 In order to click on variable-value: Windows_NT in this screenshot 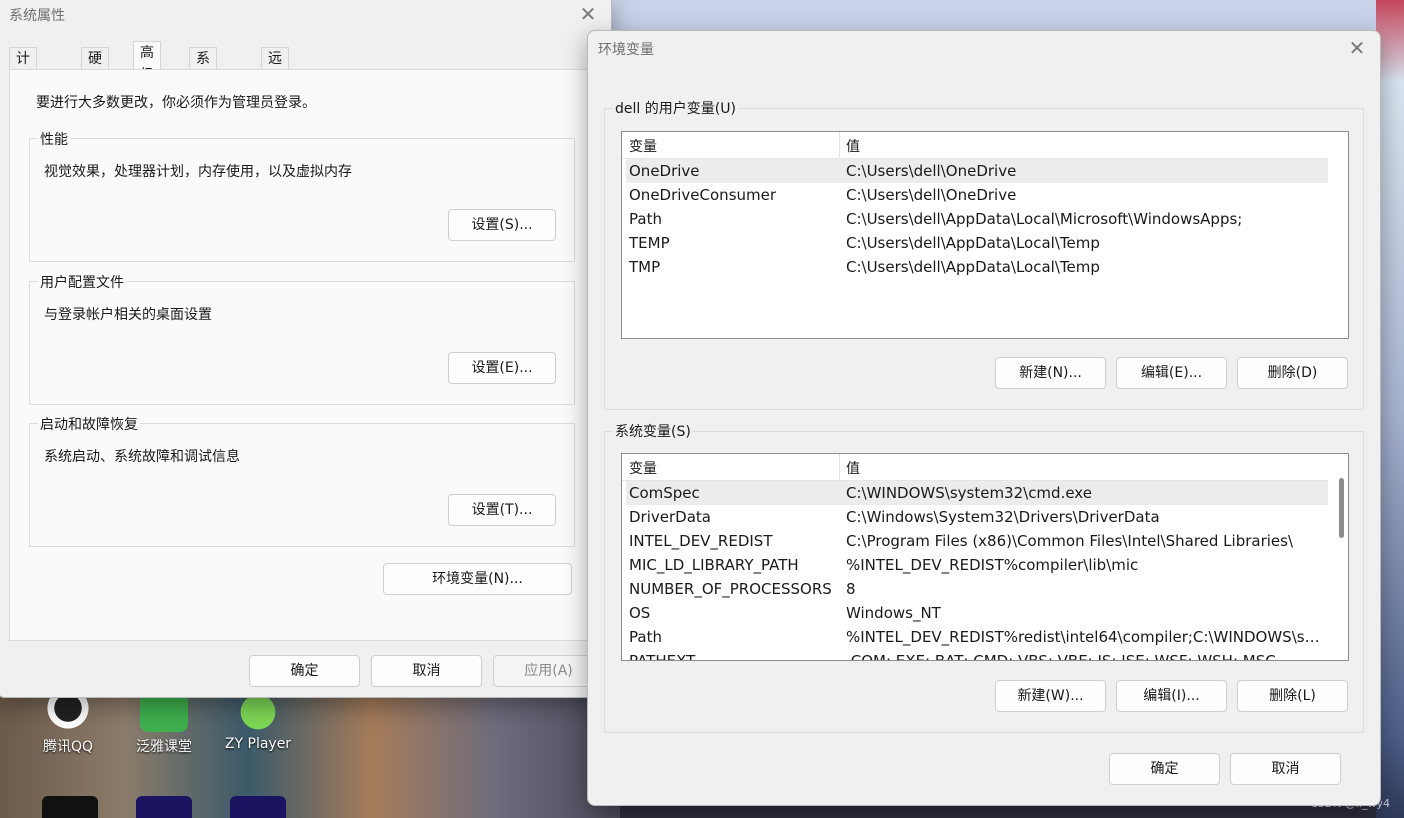, I will do `click(893, 613)`.